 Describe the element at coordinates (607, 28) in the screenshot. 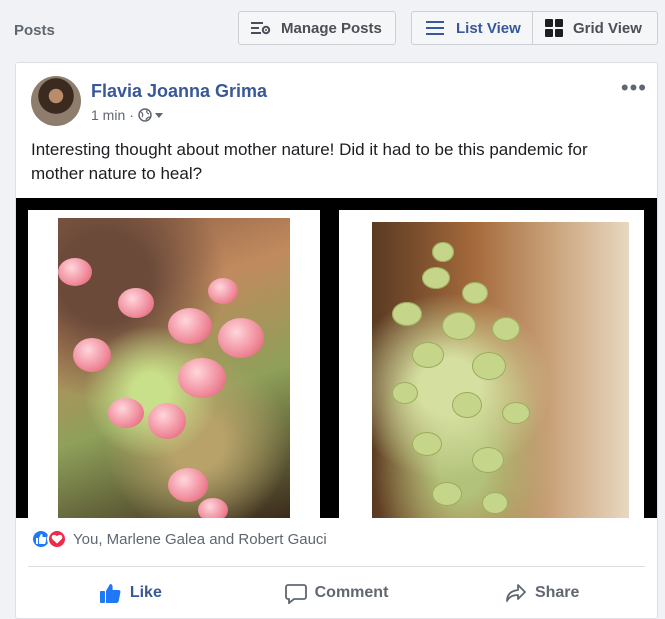

I see `grid-view-label: Grid View` at that location.